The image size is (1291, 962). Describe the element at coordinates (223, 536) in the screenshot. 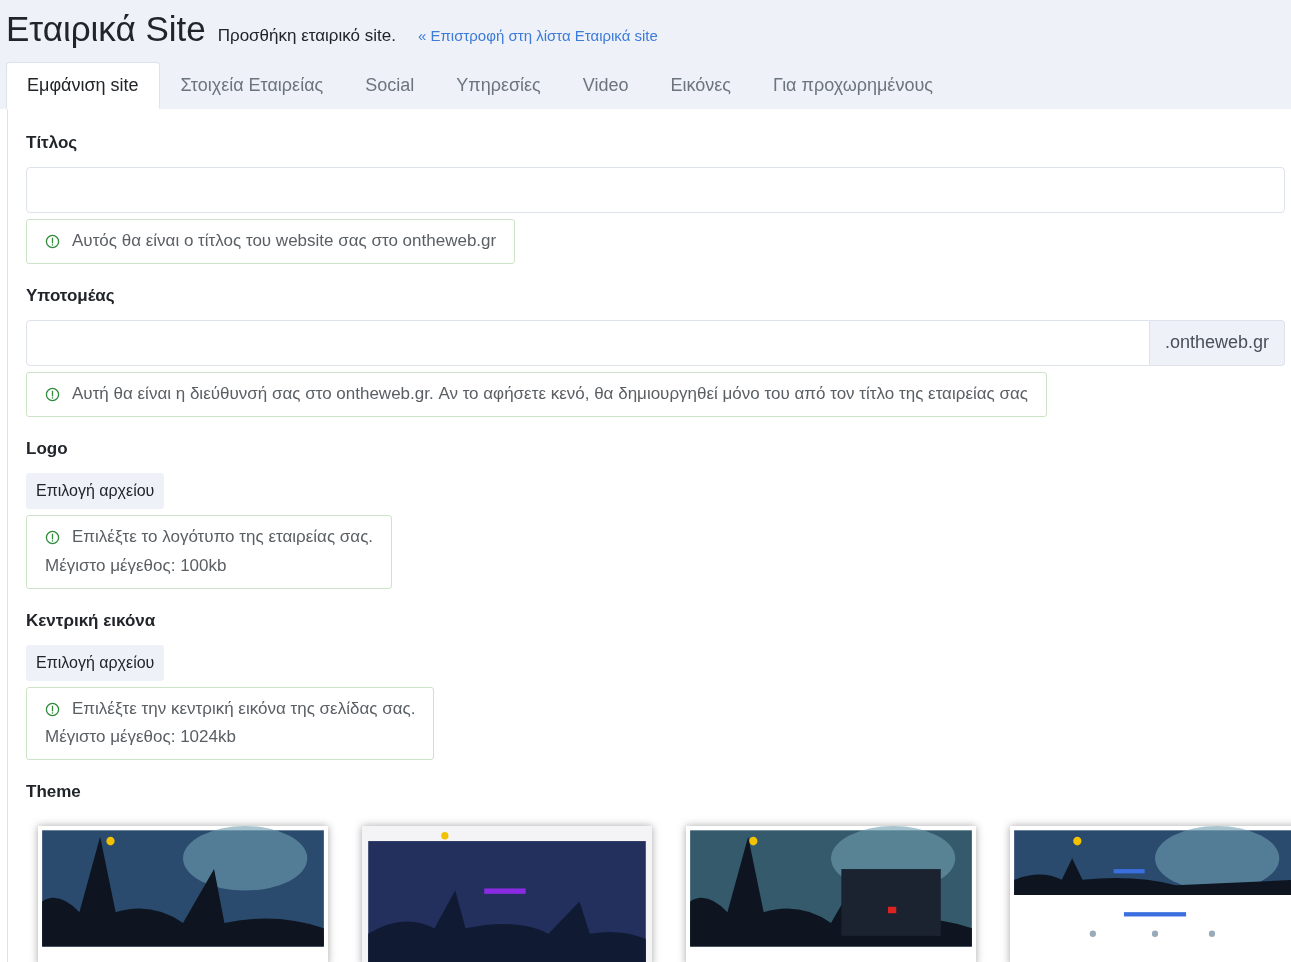

I see `hint-text: Επιλέξτε το λογότυπο της εταιρείας σας.` at that location.